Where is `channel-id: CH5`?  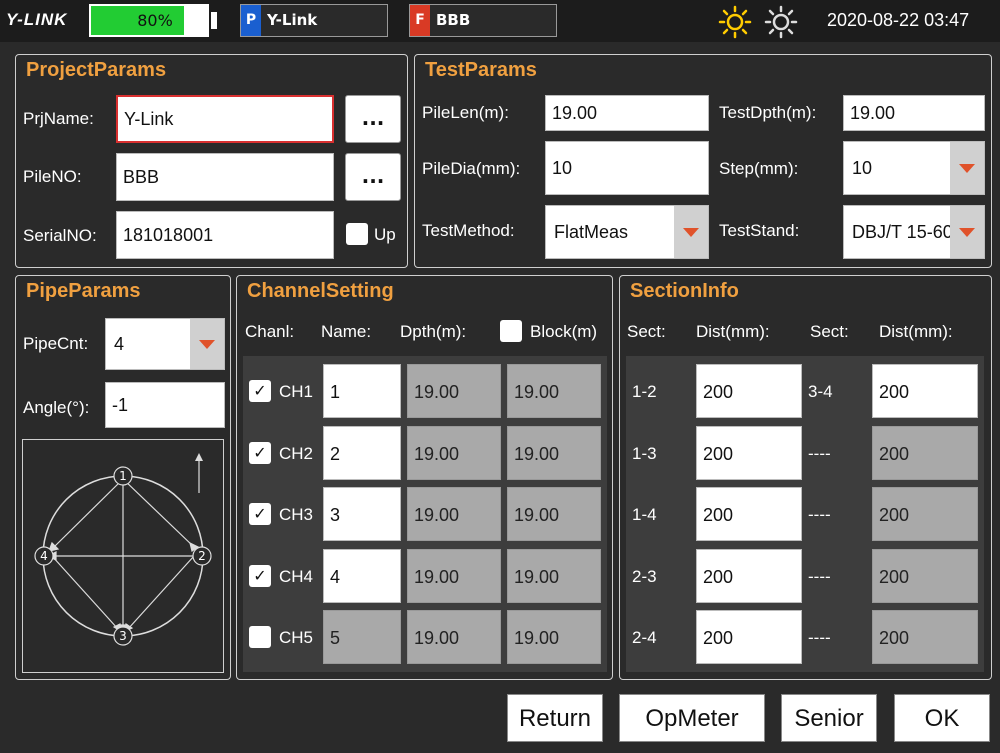
channel-id: CH5 is located at coordinates (296, 637).